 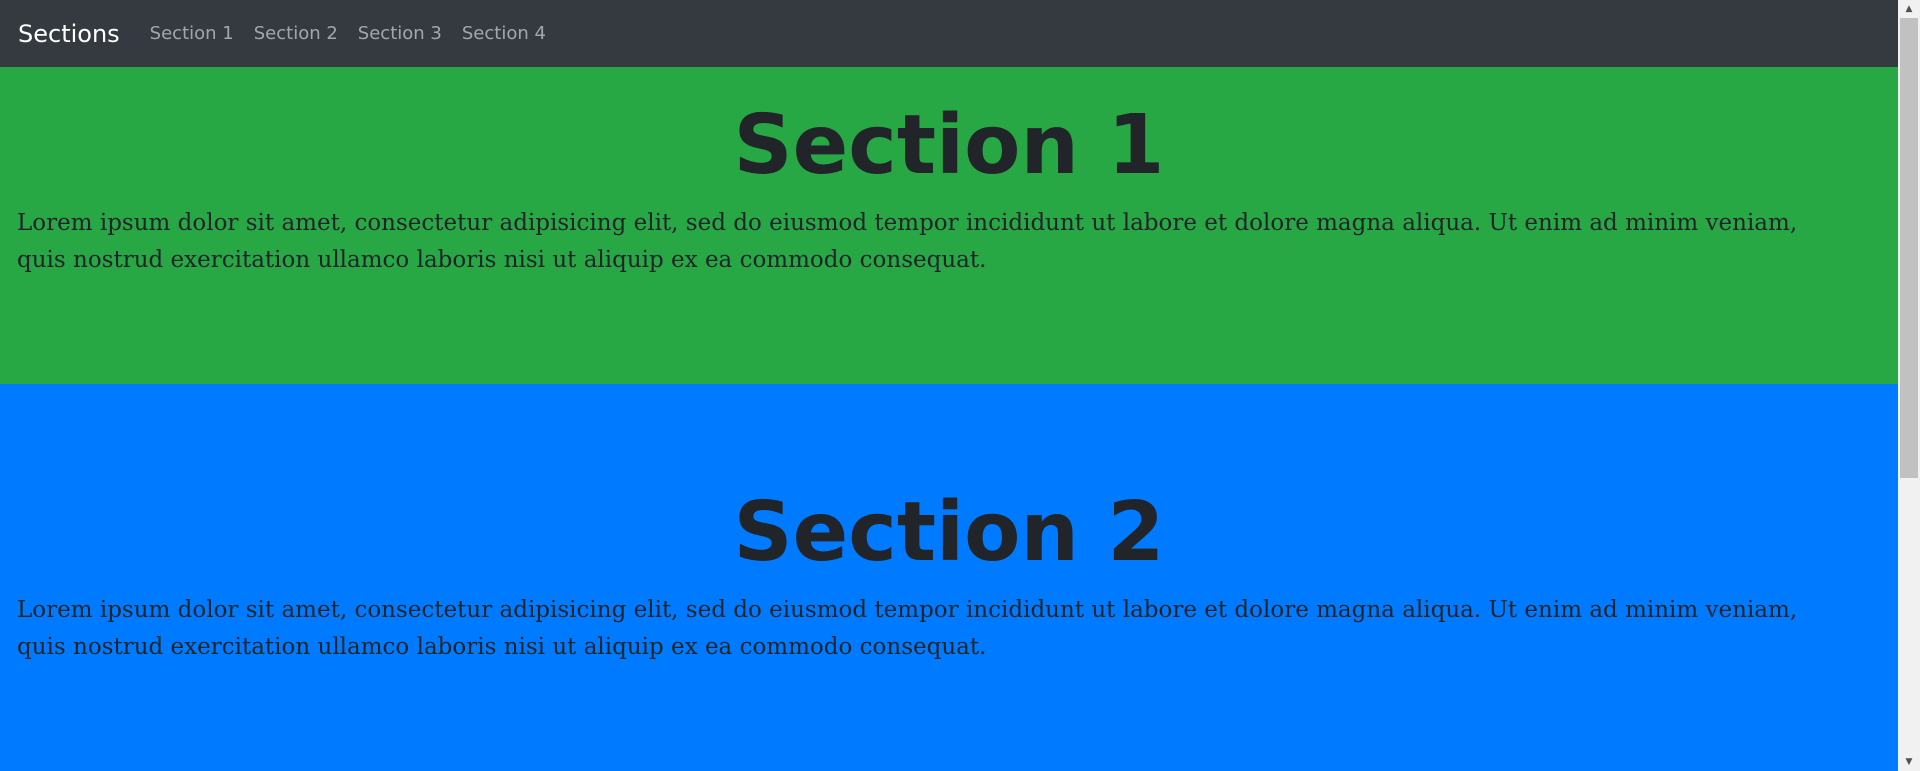 I want to click on vertical-scrollbar: ▲ ▼, so click(x=1909, y=385).